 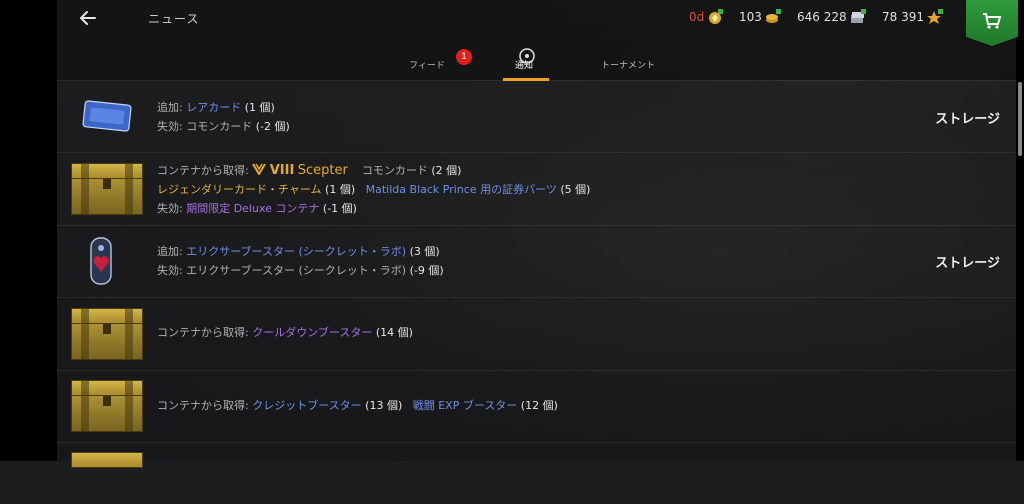 I want to click on back-arrow-icon, so click(x=88, y=18).